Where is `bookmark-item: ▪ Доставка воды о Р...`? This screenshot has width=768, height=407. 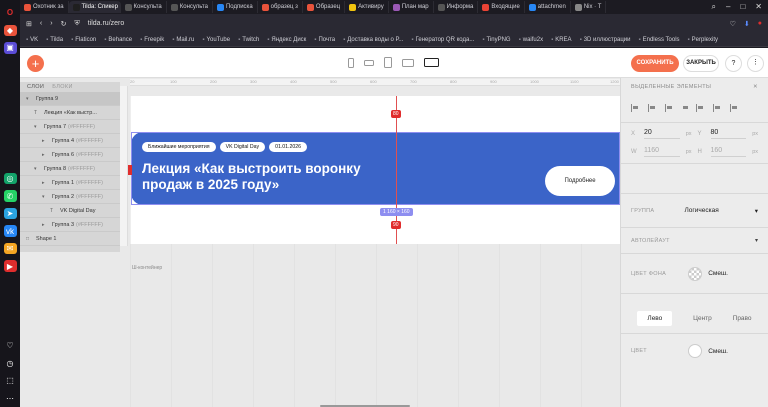
bookmark-item: ▪ Доставка воды о Р... is located at coordinates (373, 40).